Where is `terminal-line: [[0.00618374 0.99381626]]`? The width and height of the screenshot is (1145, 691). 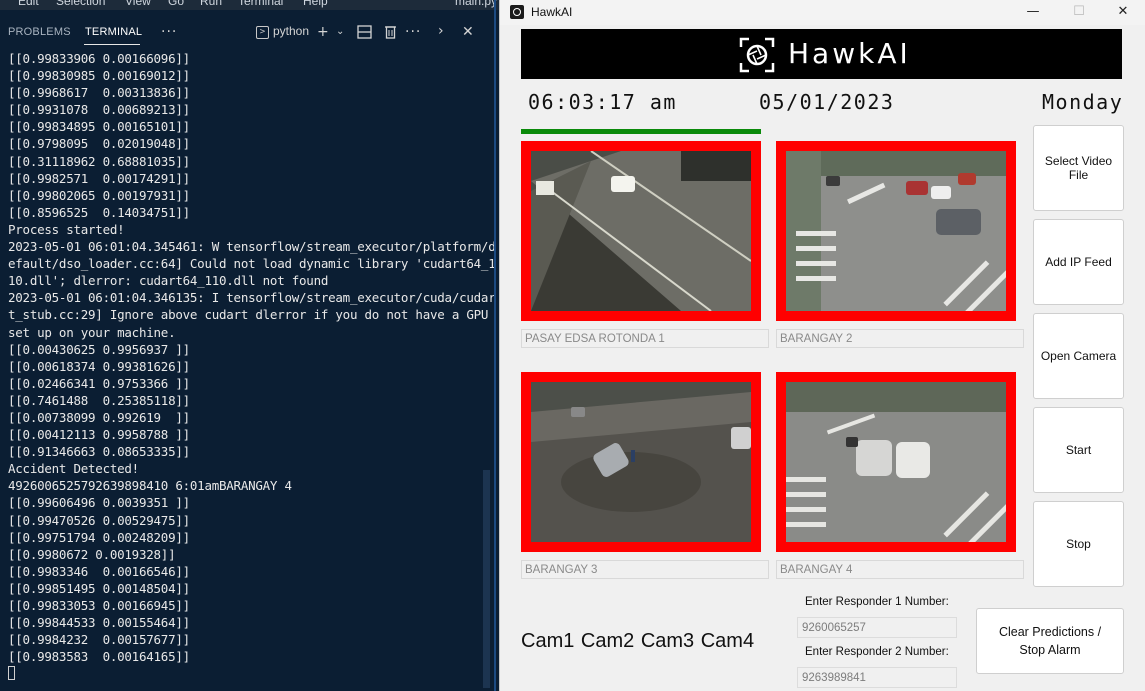
terminal-line: [[0.00618374 0.99381626]] is located at coordinates (99, 366).